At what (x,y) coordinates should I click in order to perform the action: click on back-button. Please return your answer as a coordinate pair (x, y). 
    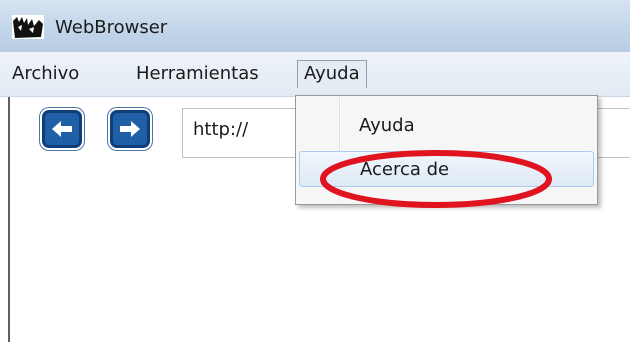
    Looking at the image, I should click on (62, 129).